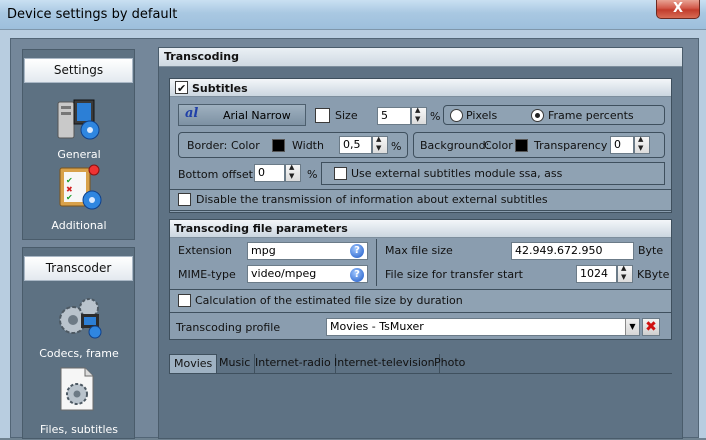  I want to click on bottom-offset-stepper, so click(293, 172).